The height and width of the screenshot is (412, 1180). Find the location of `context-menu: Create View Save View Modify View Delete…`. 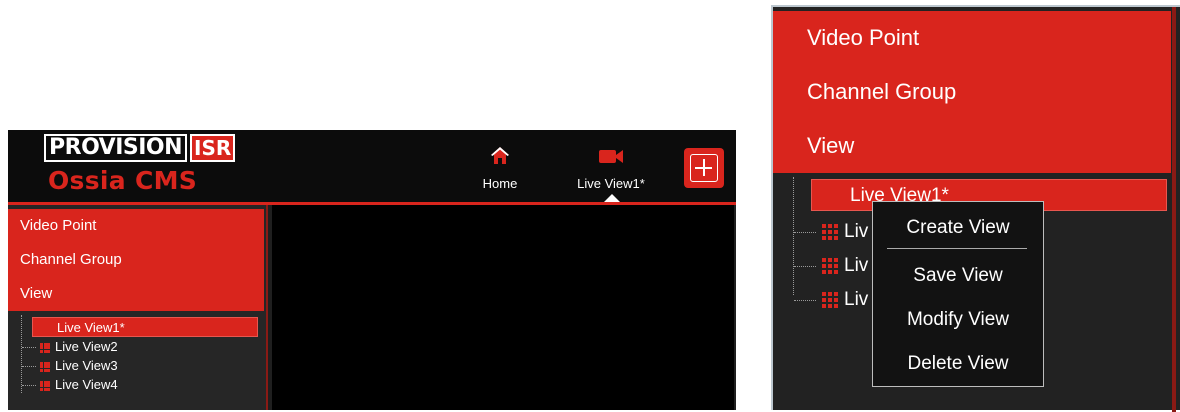

context-menu: Create View Save View Modify View Delete… is located at coordinates (958, 294).